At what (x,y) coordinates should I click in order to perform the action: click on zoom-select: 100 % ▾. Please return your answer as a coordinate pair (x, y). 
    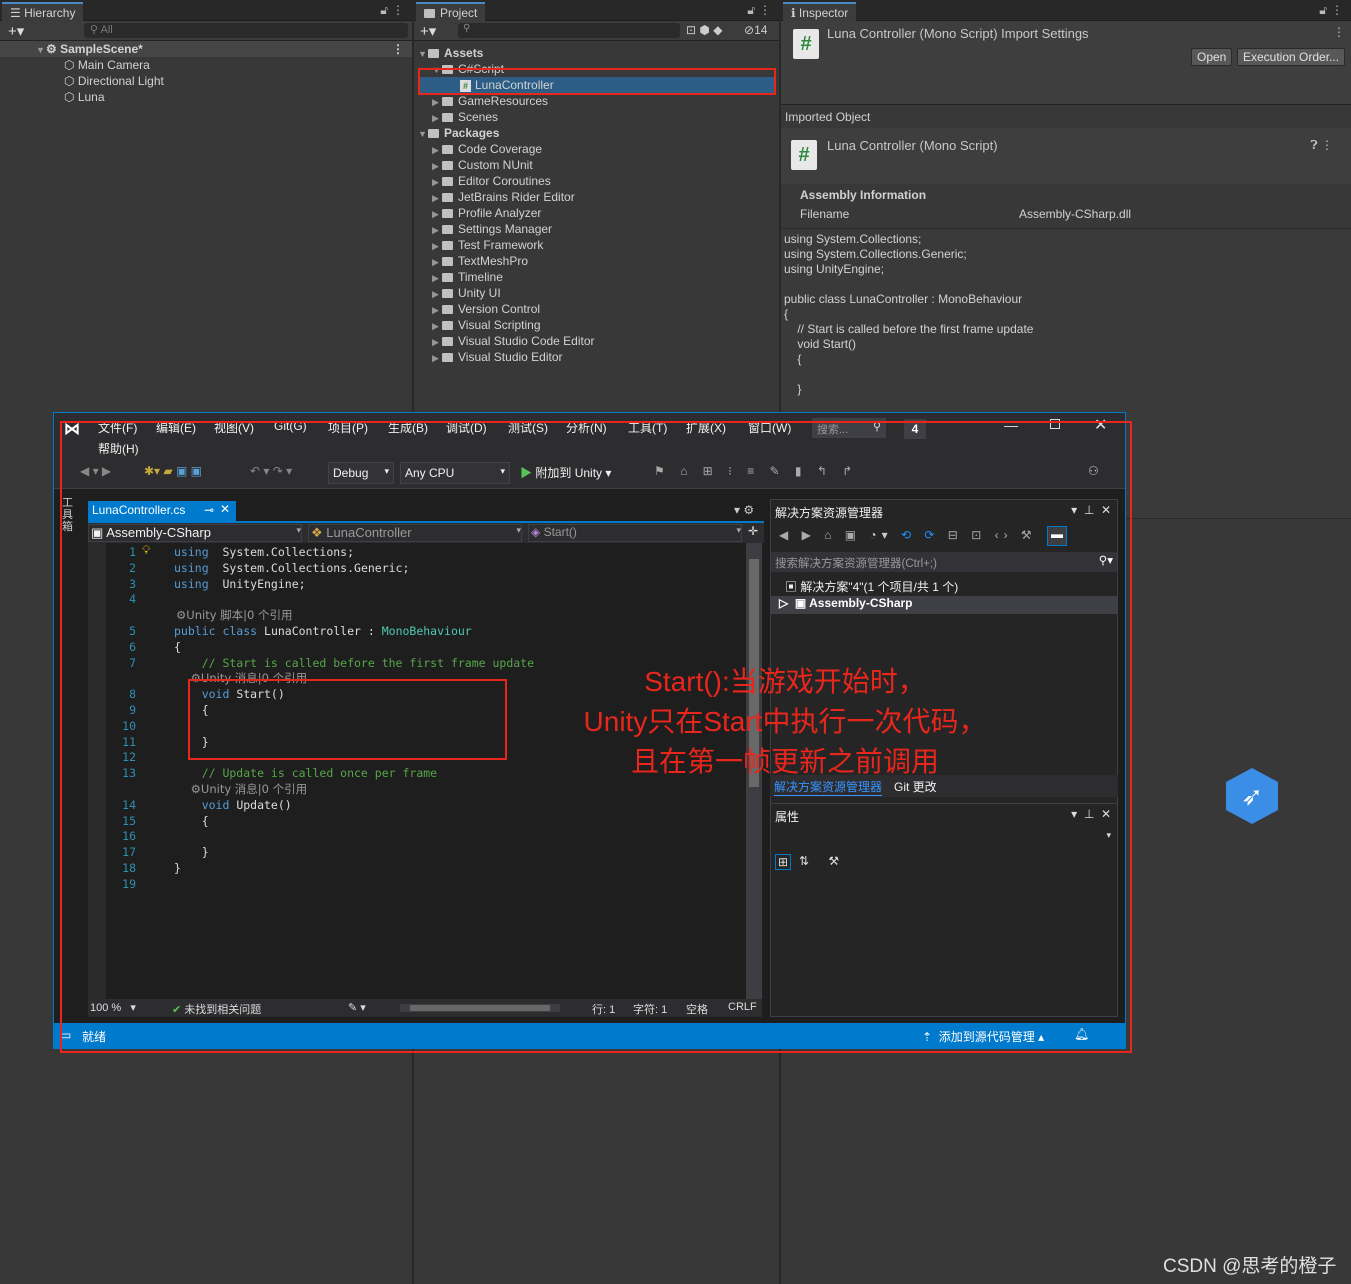
    Looking at the image, I should click on (113, 1007).